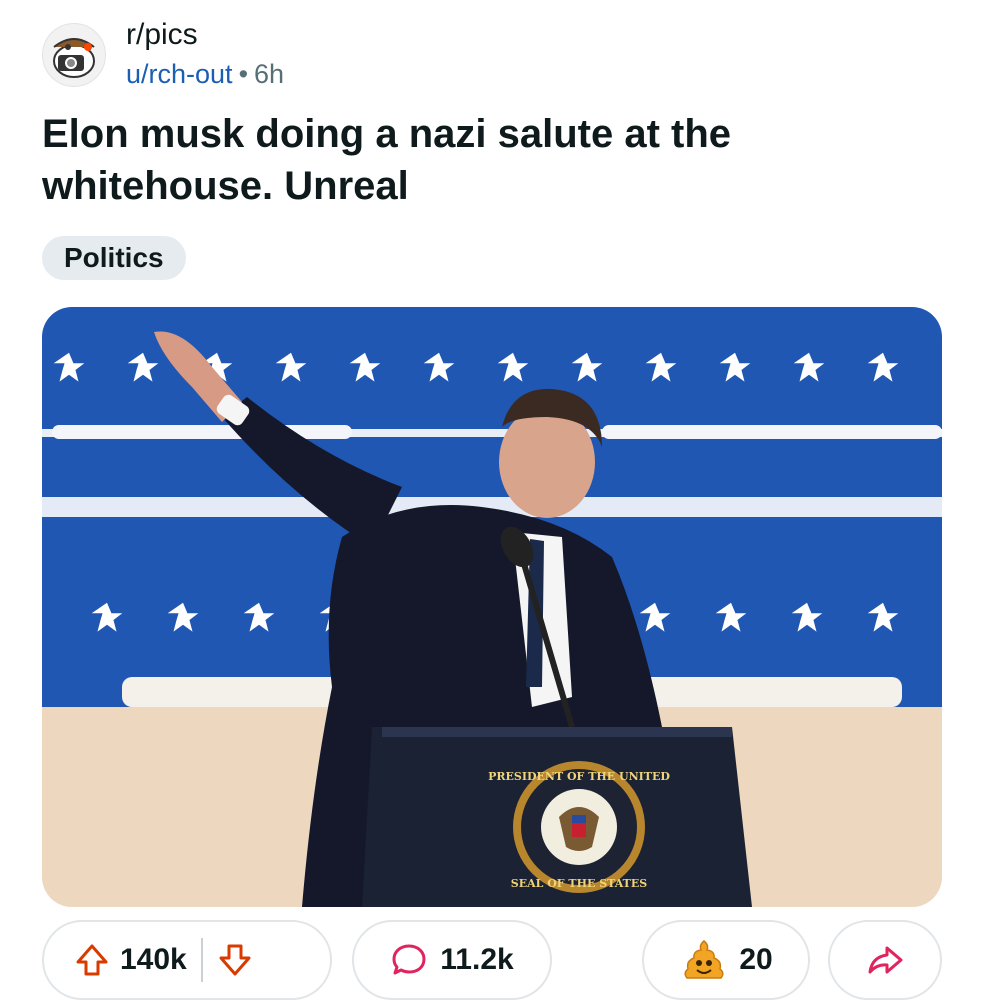  What do you see at coordinates (92, 960) in the screenshot?
I see `upvote-arrow-icon` at bounding box center [92, 960].